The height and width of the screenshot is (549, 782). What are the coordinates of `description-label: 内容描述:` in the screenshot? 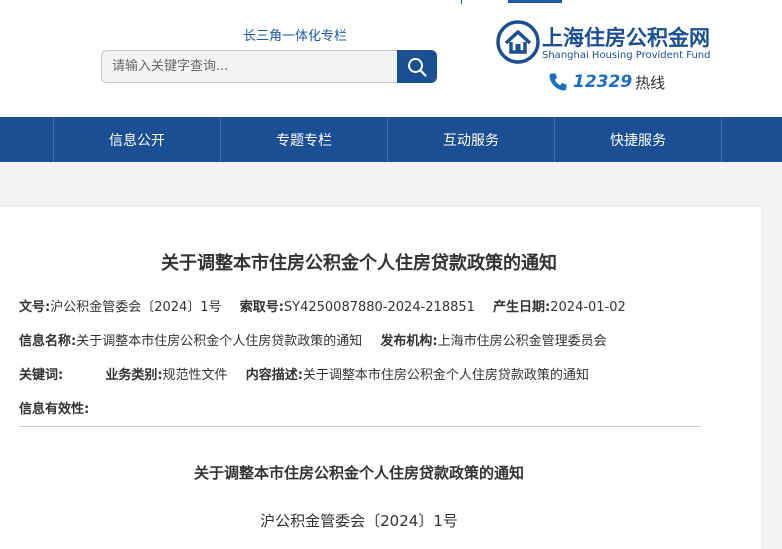 It's located at (274, 375).